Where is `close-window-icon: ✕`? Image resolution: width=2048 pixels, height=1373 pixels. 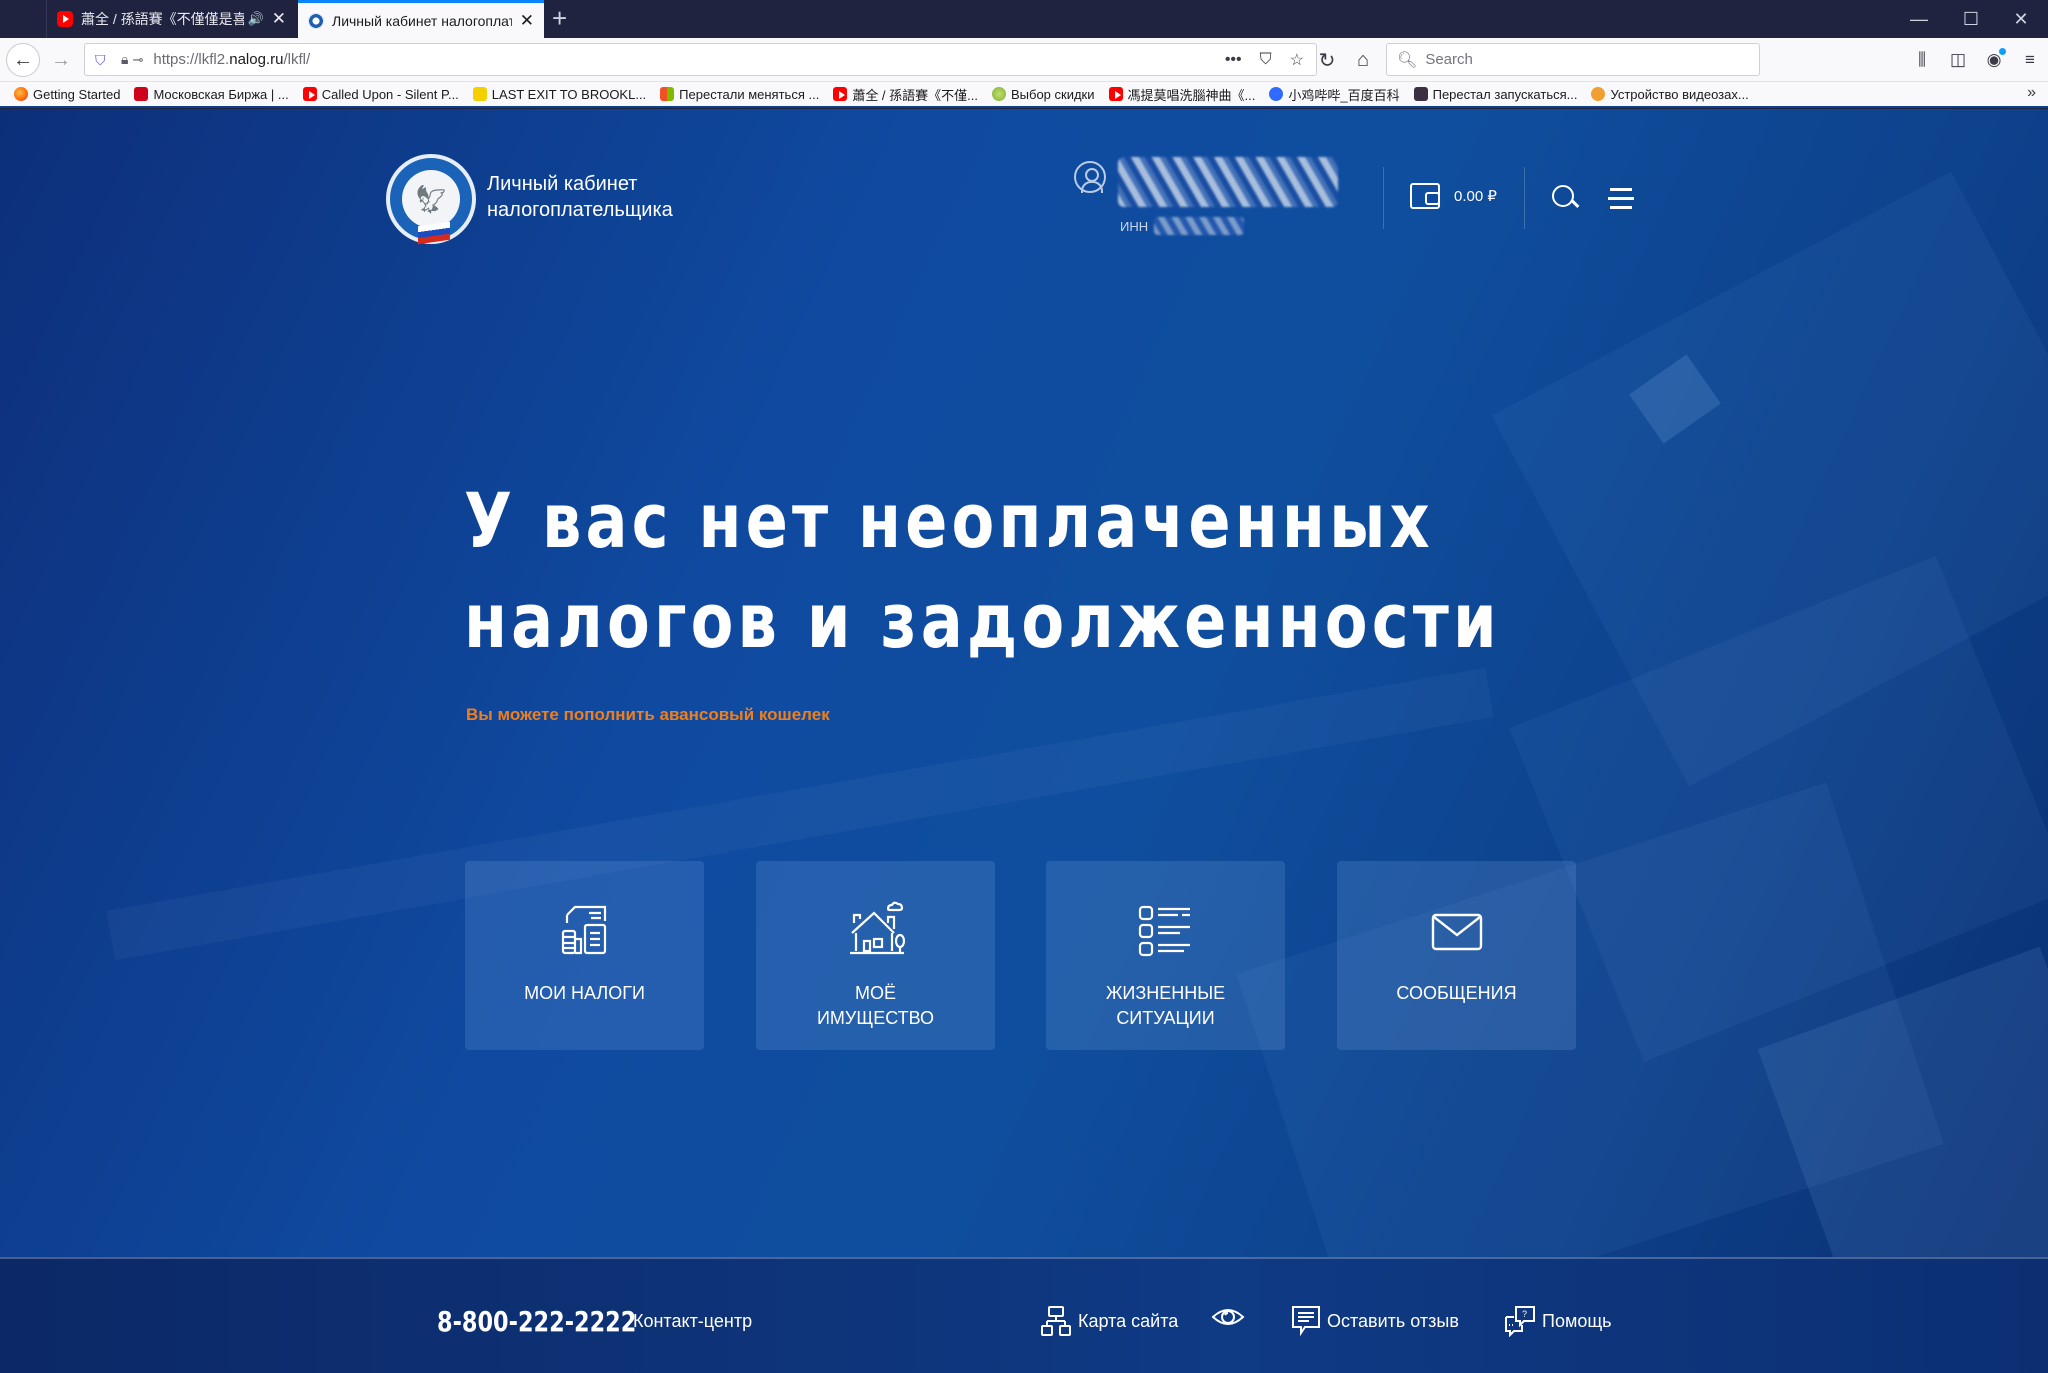 close-window-icon: ✕ is located at coordinates (2020, 19).